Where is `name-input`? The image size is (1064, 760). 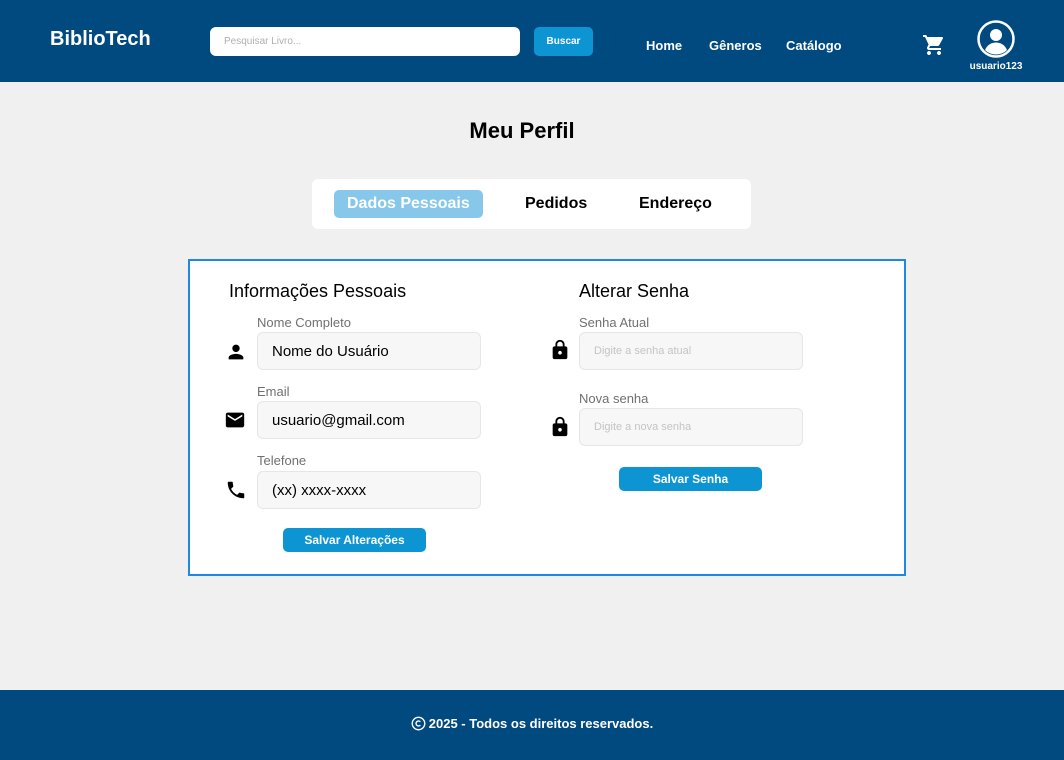
name-input is located at coordinates (369, 351).